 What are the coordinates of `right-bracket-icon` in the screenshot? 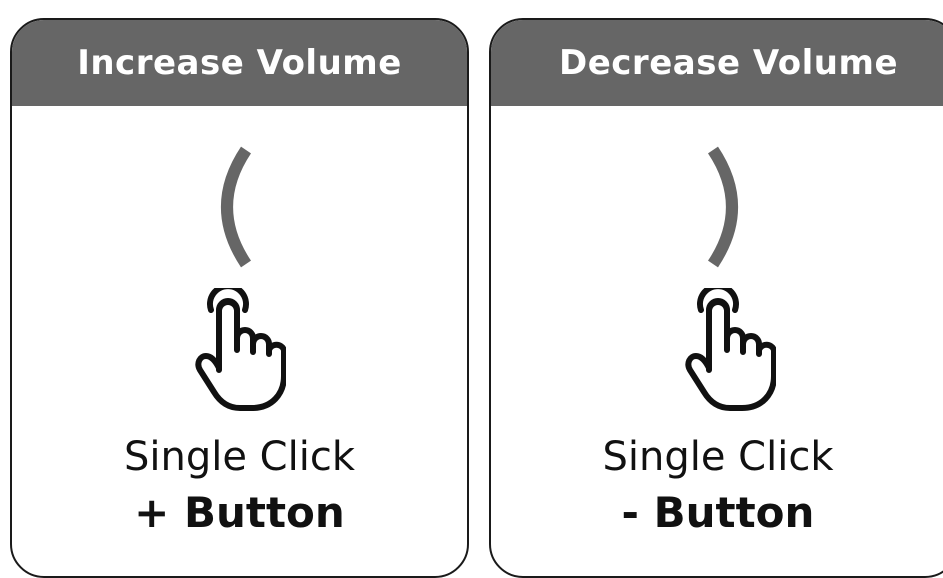 It's located at (722, 207).